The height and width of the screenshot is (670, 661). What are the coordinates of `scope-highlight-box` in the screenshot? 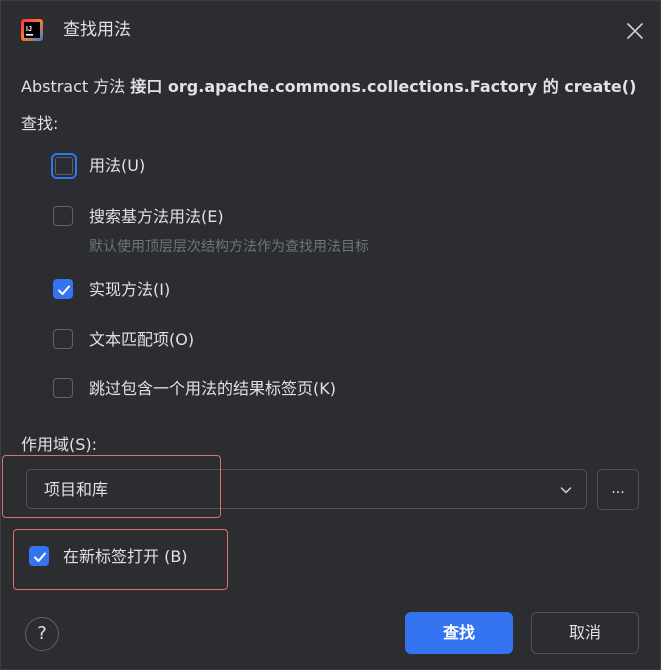 It's located at (111, 486).